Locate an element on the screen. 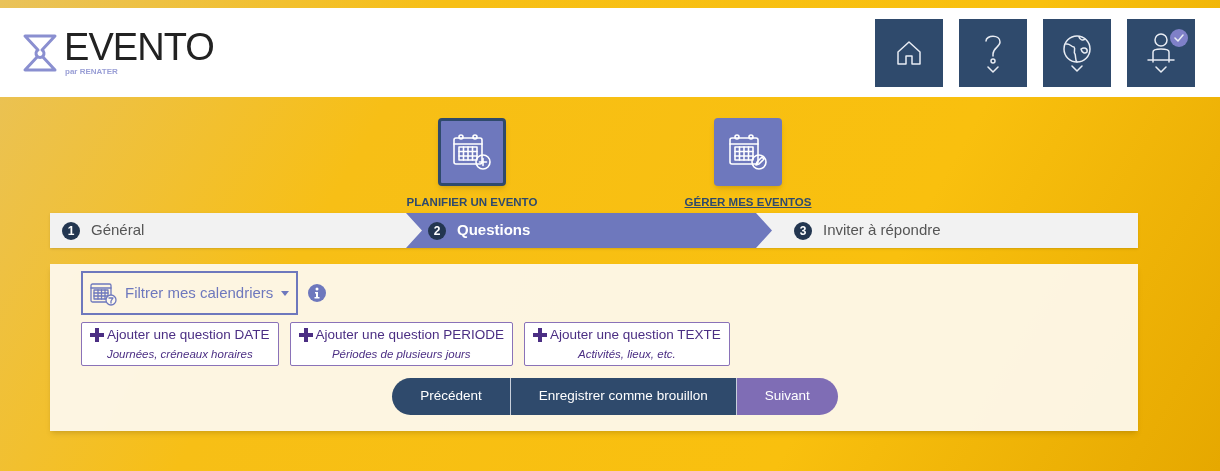  wizard-step: 3 Inviter à répondre is located at coordinates (955, 230).